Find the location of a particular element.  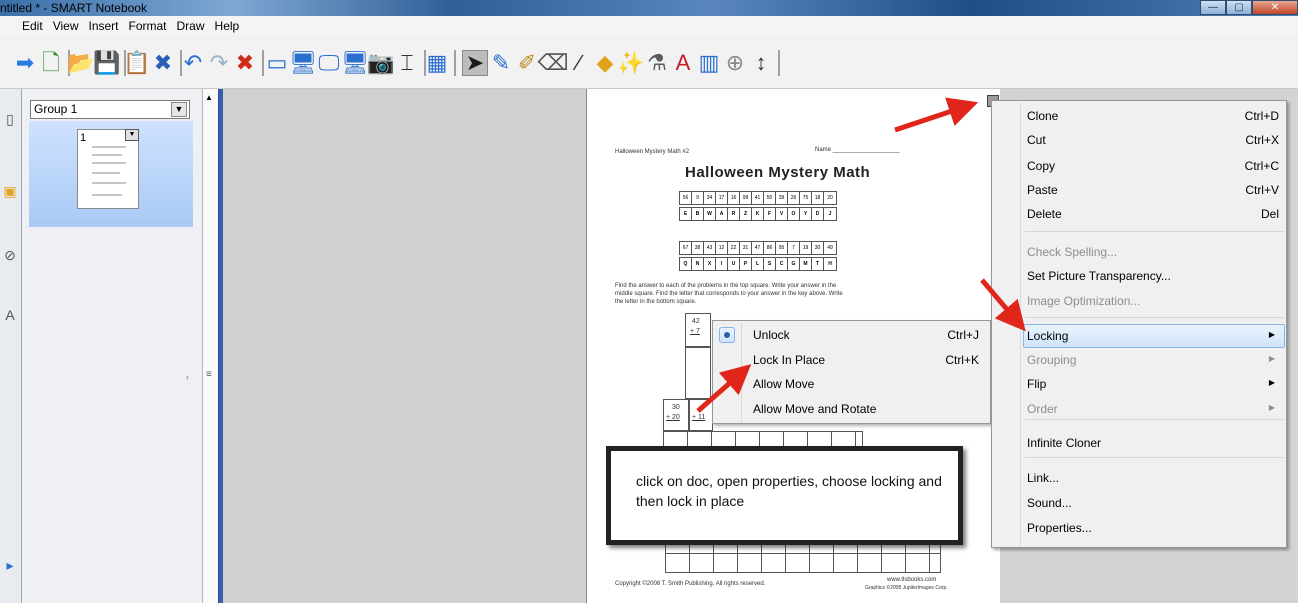

toolbar-arrows-icon: ↕ is located at coordinates (761, 63).